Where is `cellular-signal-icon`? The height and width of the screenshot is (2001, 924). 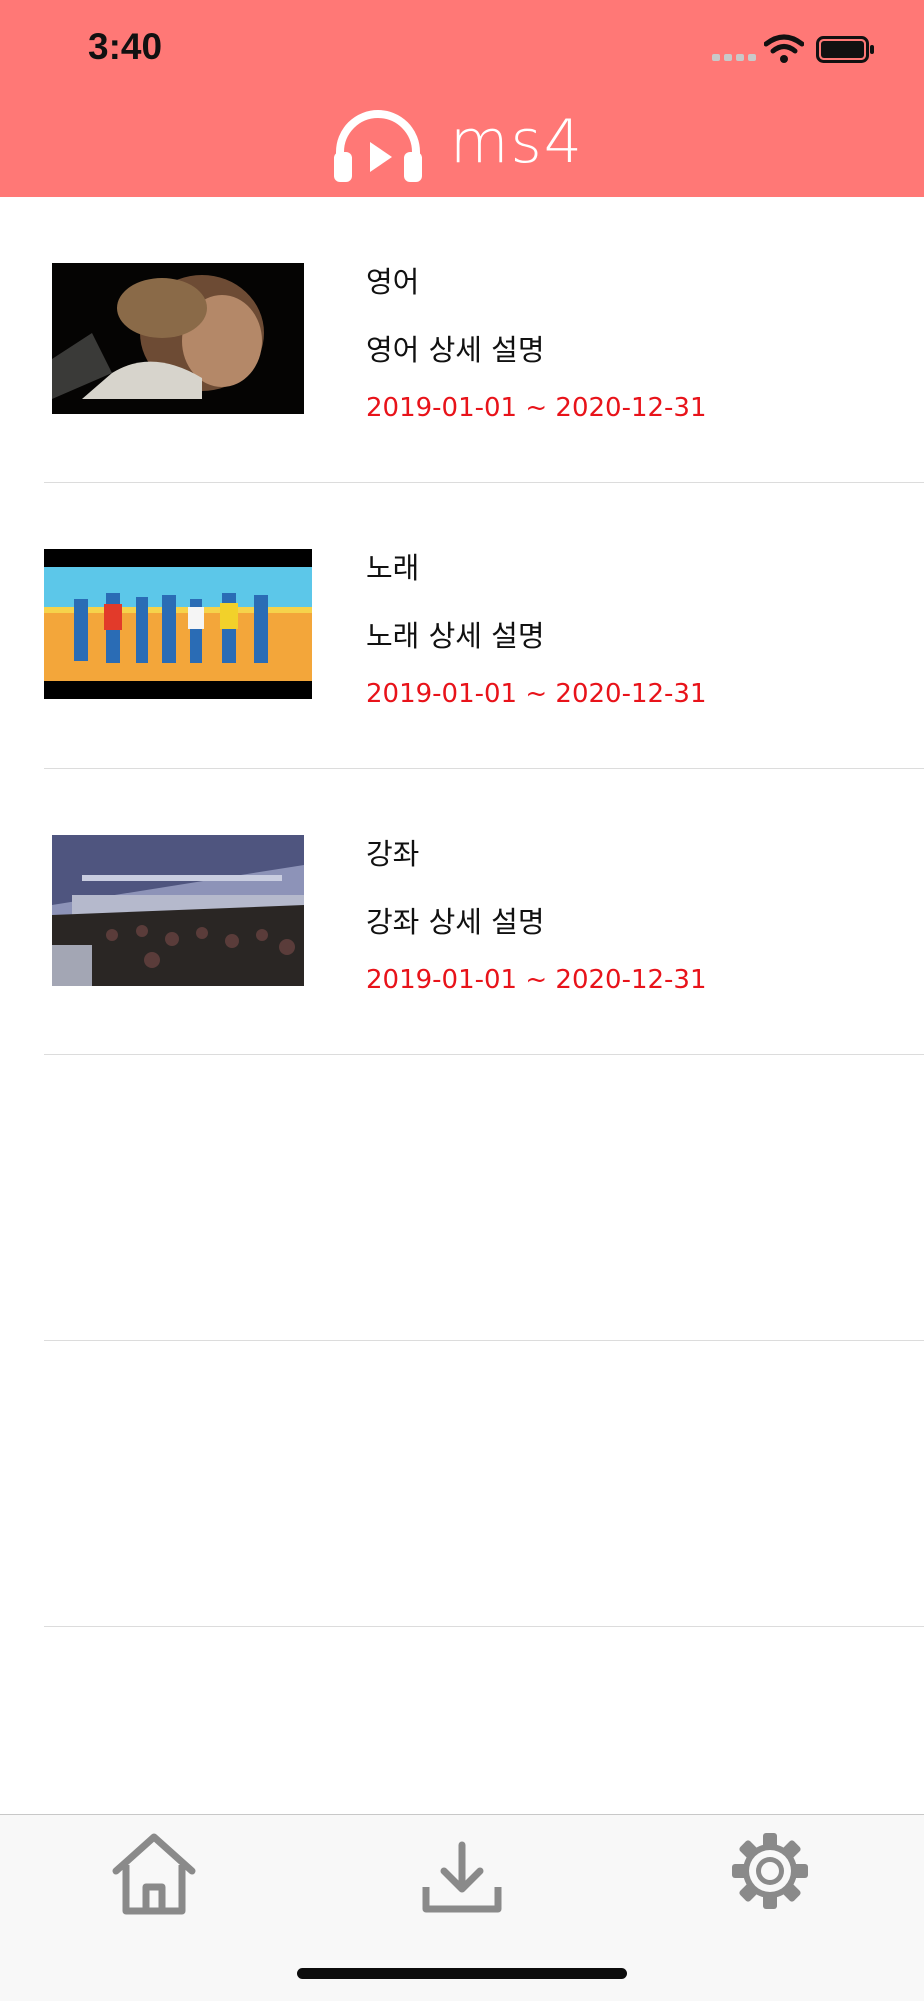
cellular-signal-icon is located at coordinates (734, 57).